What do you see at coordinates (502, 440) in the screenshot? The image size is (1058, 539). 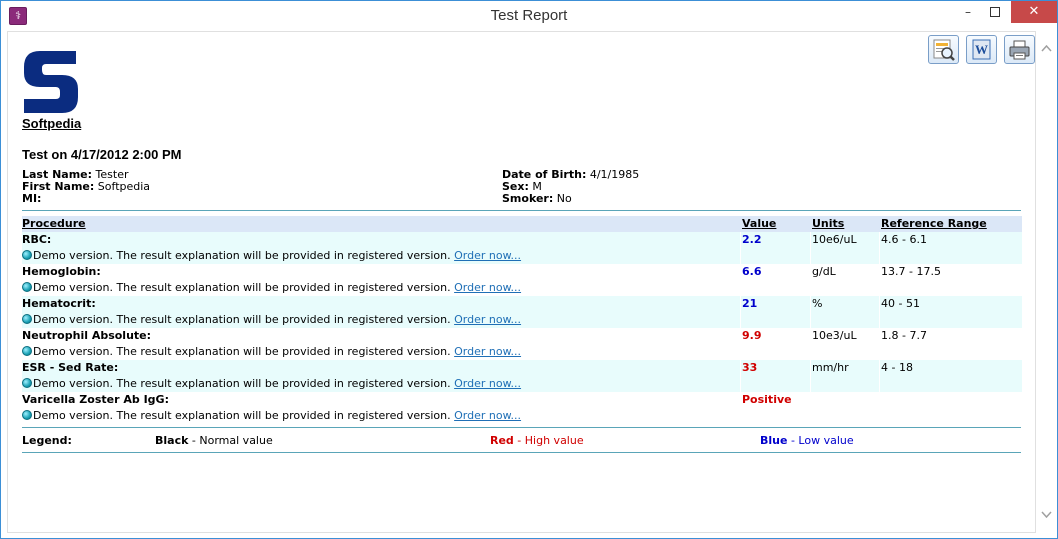 I see `legend-red-word: Red` at bounding box center [502, 440].